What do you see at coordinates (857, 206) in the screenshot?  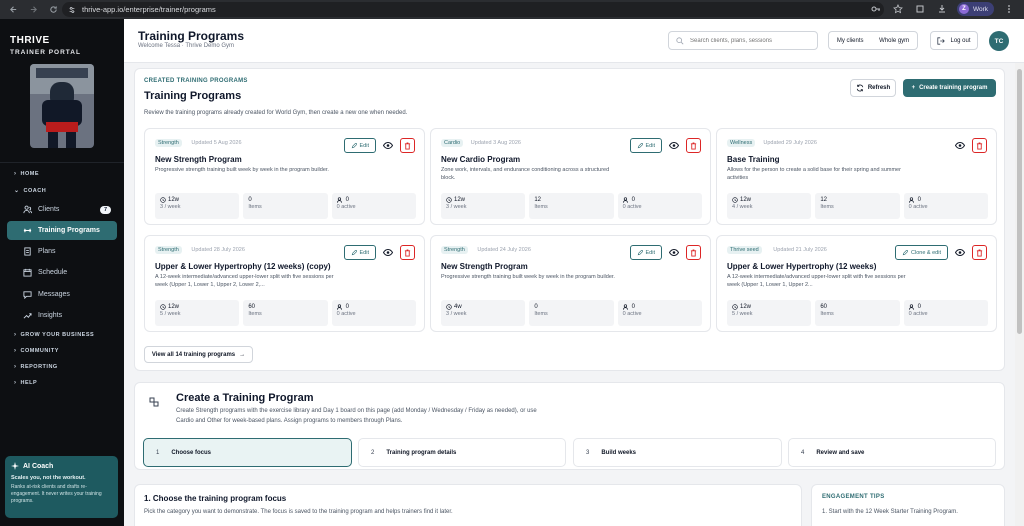 I see `stat-items: 12 Items` at bounding box center [857, 206].